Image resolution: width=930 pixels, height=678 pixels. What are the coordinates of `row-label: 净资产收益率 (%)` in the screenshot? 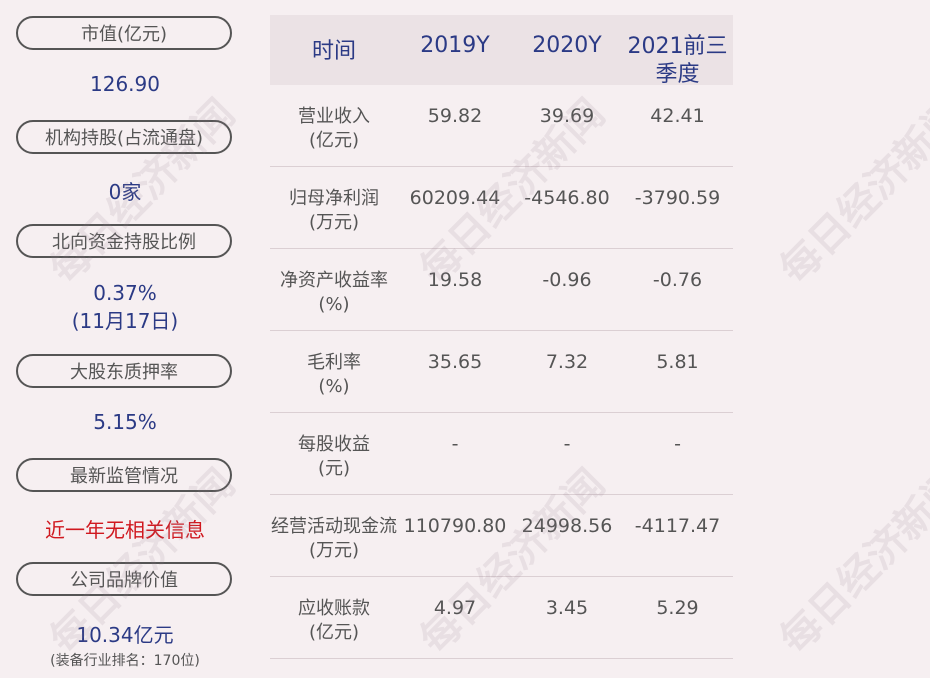 It's located at (334, 293).